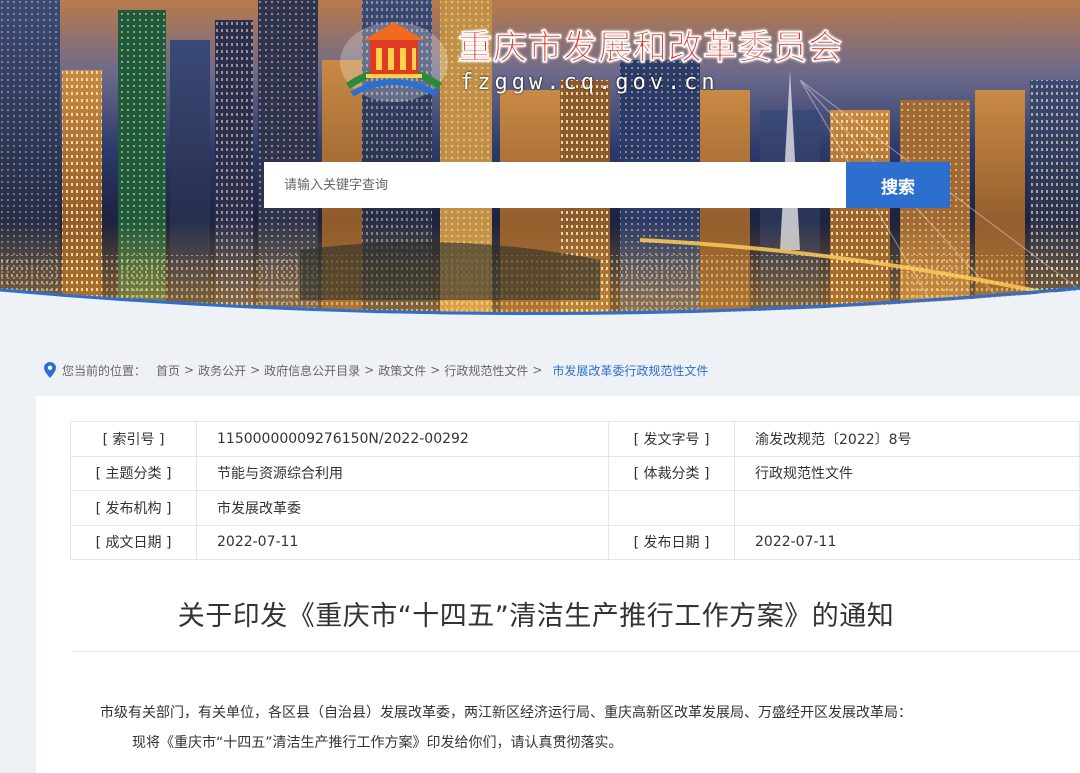  Describe the element at coordinates (104, 370) in the screenshot. I see `breadcrumb-prefix: 您当前的位置：` at that location.